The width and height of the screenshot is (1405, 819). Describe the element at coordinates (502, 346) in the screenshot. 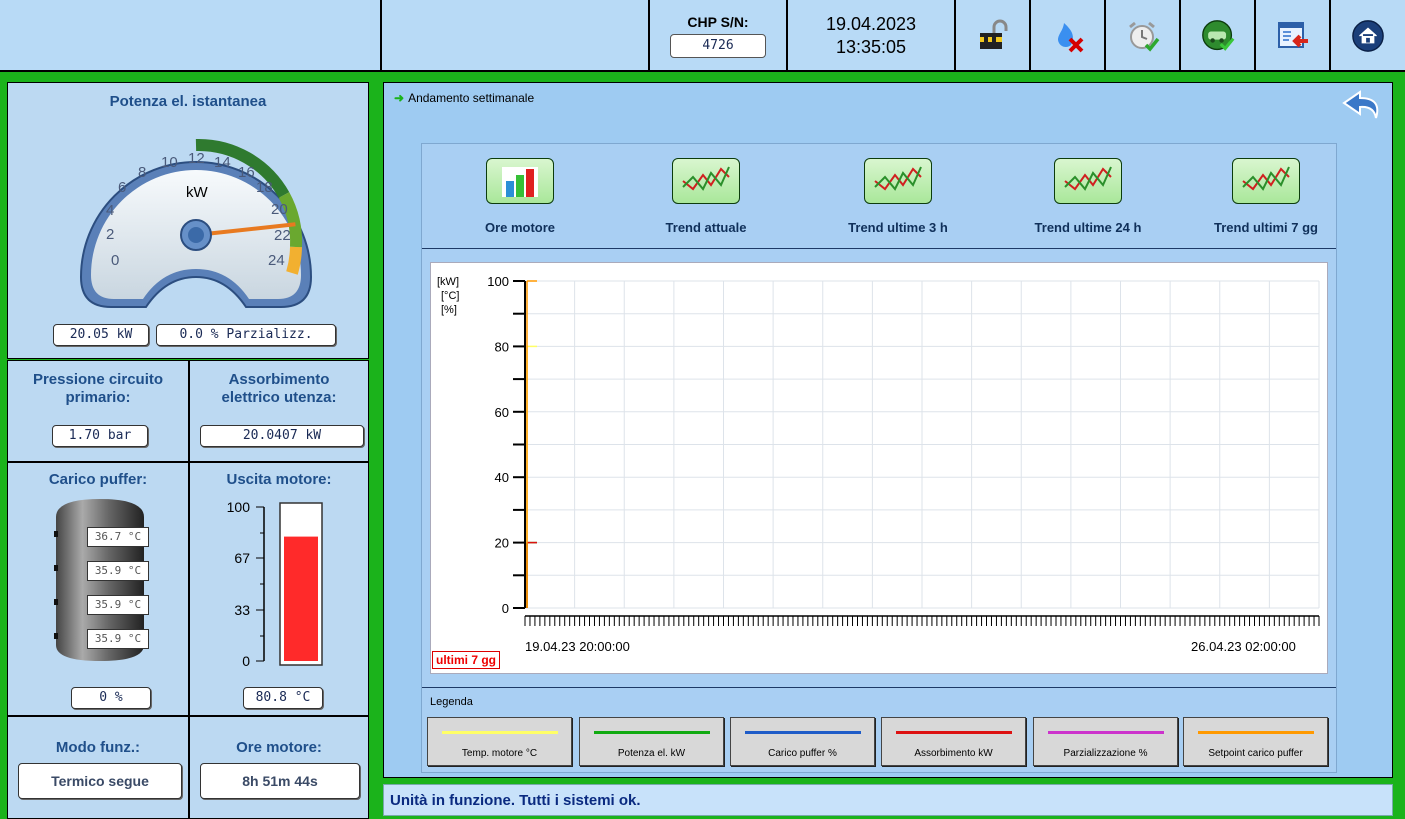

I see `y-tick-label: 80` at that location.